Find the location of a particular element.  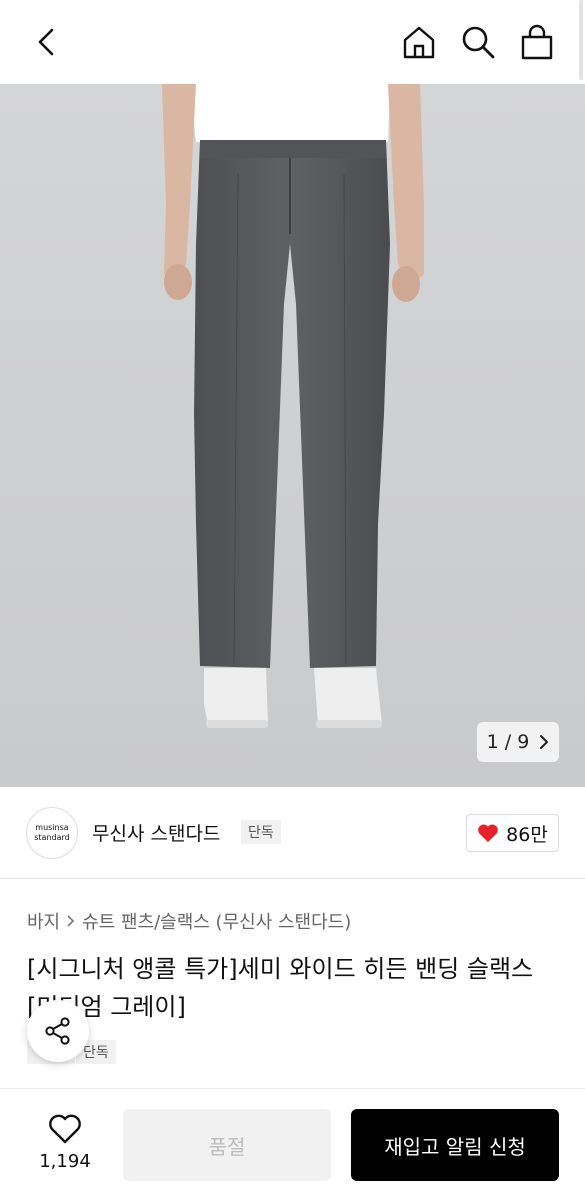

wishlist-button: 1,194 is located at coordinates (65, 1142).